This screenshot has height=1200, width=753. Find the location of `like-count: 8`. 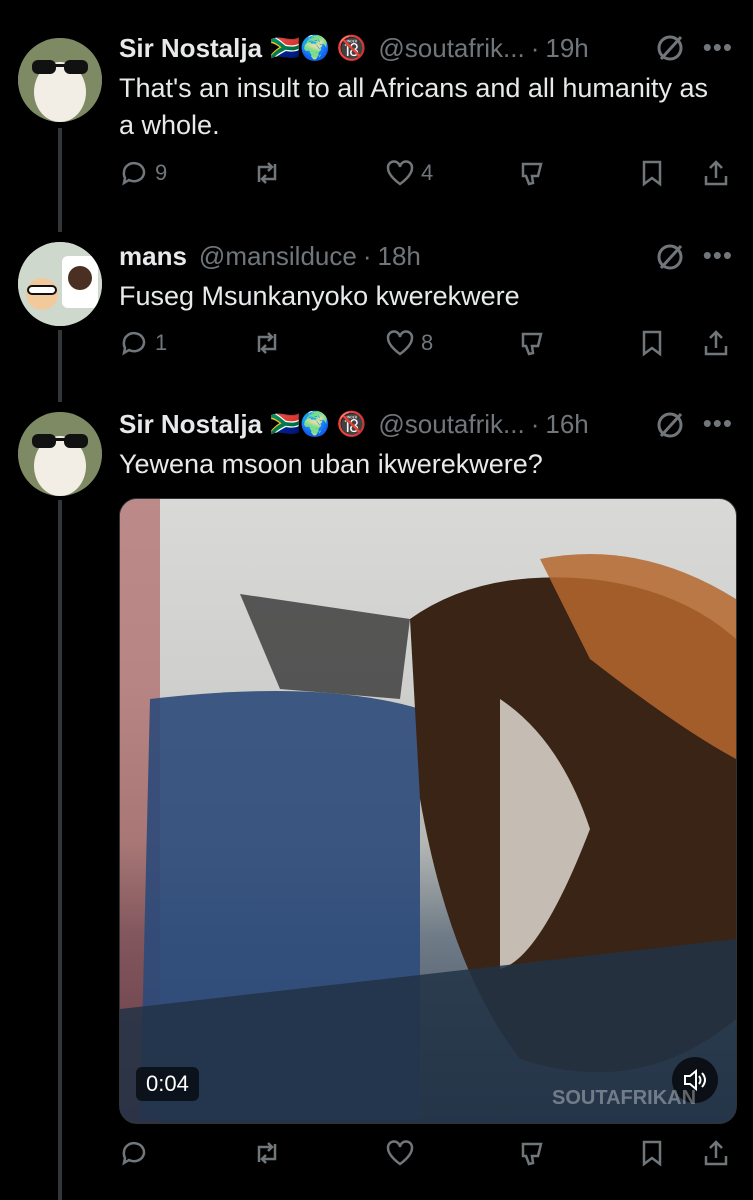

like-count: 8 is located at coordinates (427, 342).